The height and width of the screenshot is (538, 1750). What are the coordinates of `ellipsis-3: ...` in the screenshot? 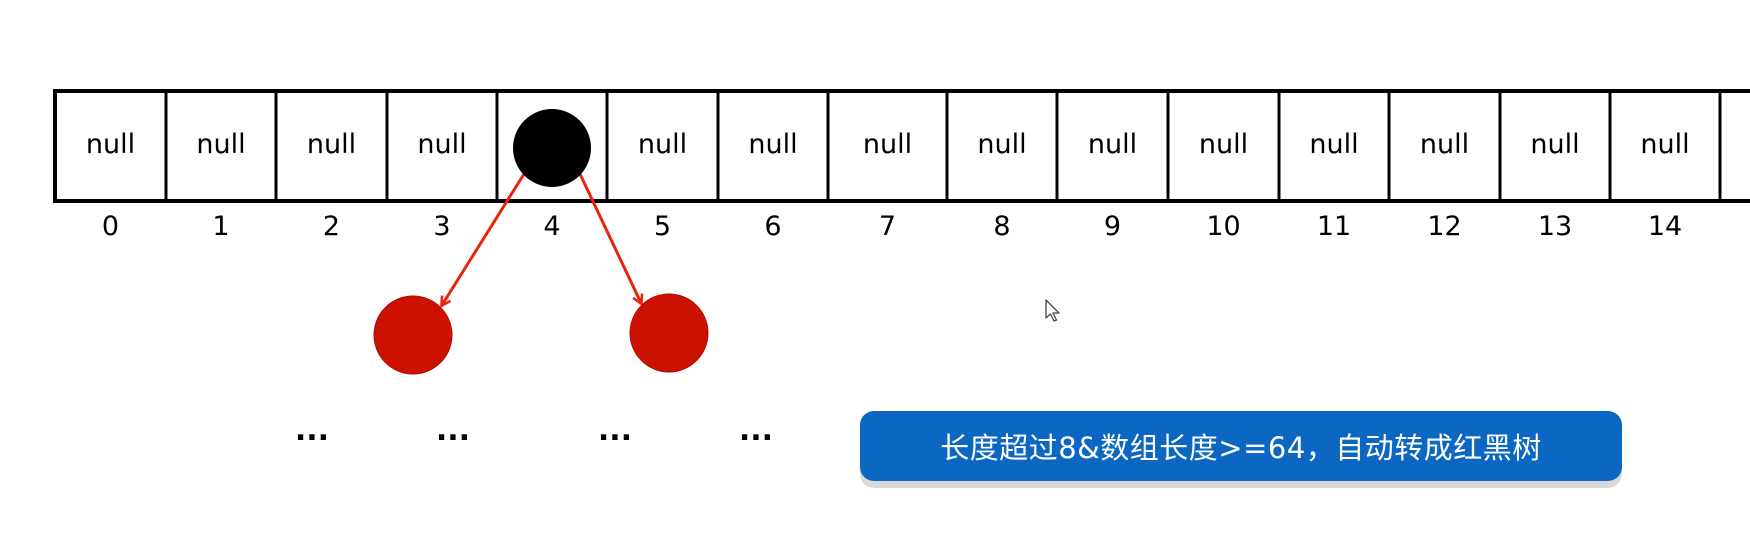 It's located at (615, 430).